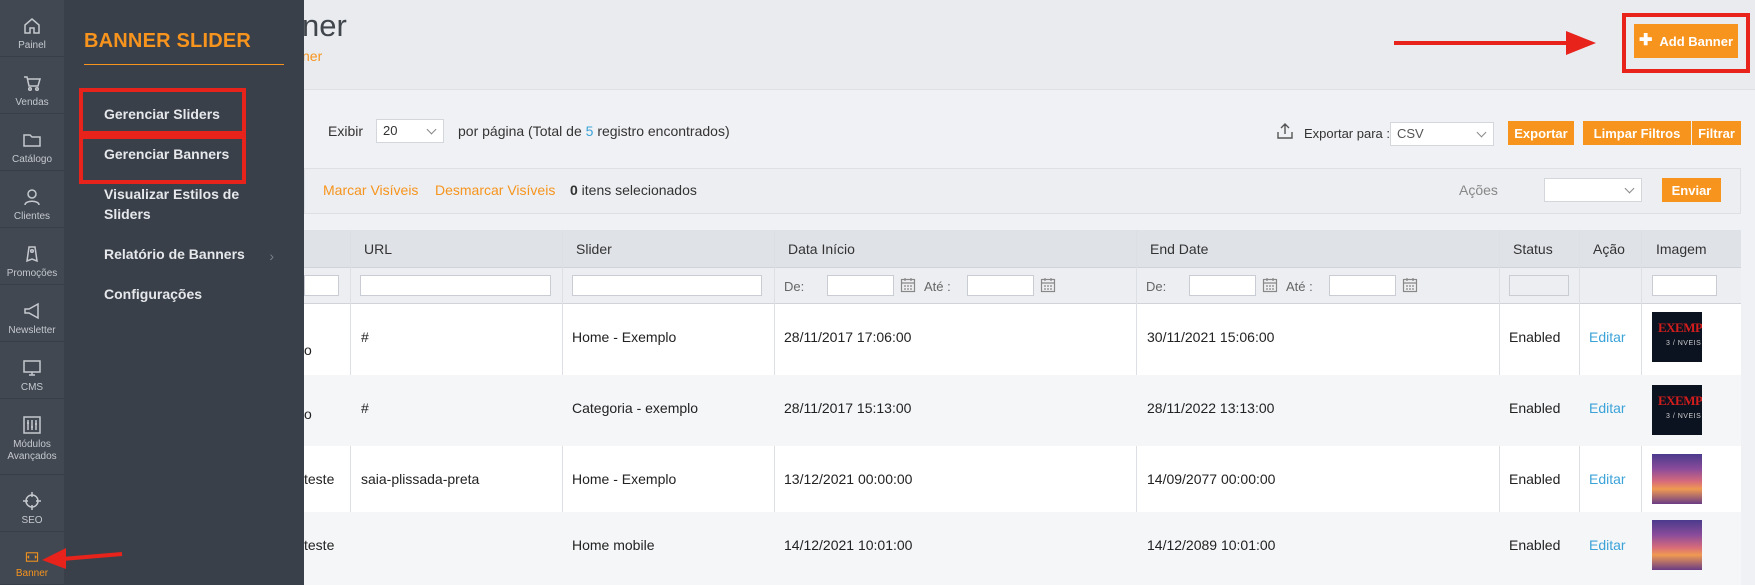  Describe the element at coordinates (1211, 545) in the screenshot. I see `end-date-cell: 14/12/2089 10:01:00` at that location.